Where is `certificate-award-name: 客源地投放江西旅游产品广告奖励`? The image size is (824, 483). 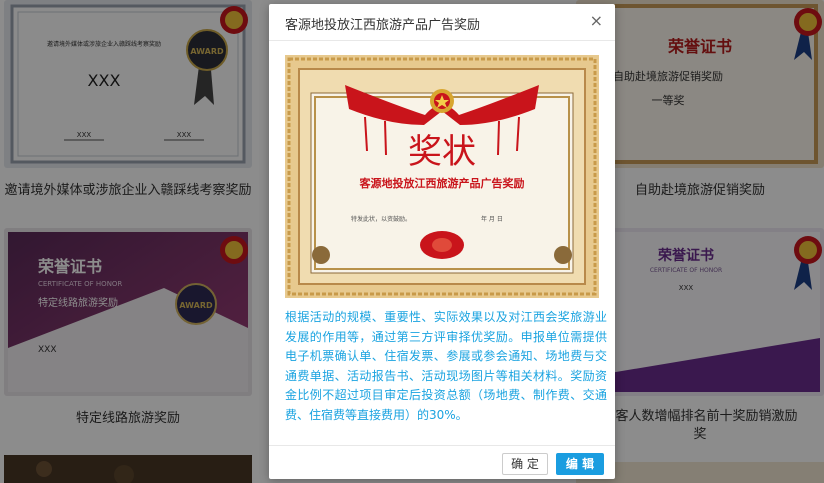 certificate-award-name: 客源地投放江西旅游产品广告奖励 is located at coordinates (442, 183).